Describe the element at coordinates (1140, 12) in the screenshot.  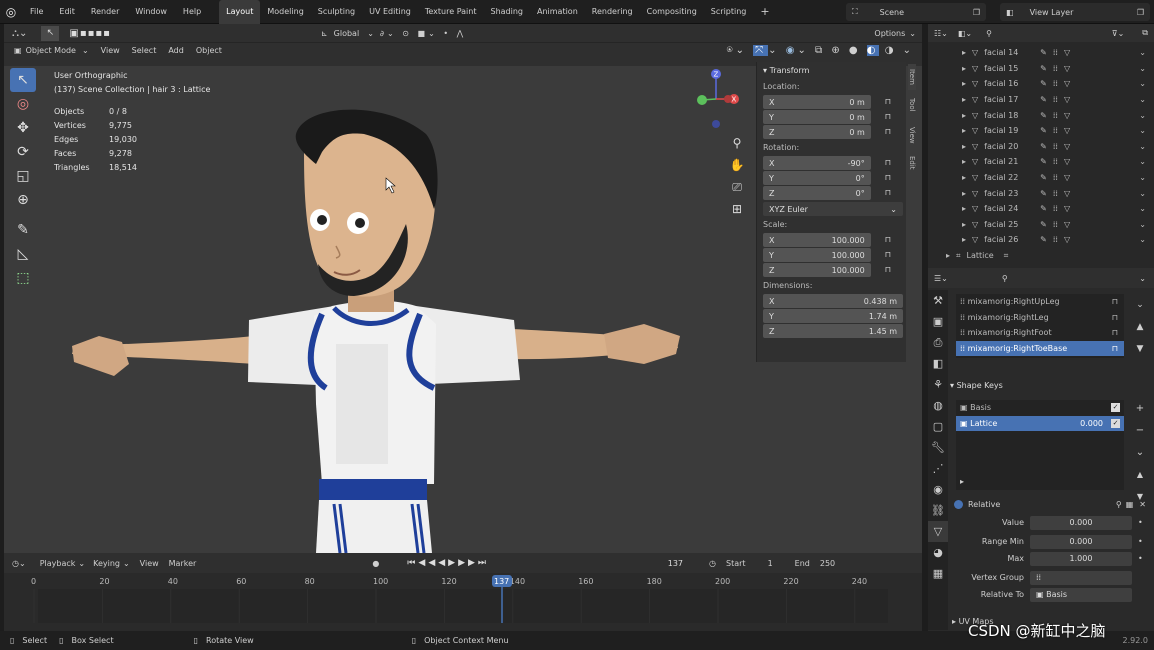
I see `copy-view-layer-icon: ❐` at that location.